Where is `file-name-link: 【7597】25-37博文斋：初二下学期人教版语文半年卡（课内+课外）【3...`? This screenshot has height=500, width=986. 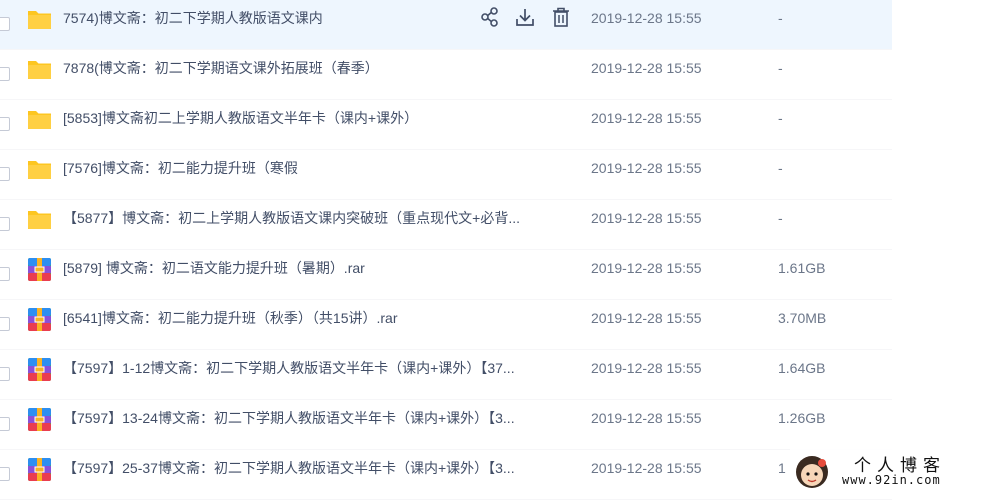
file-name-link: 【7597】25-37博文斋：初二下学期人教版语文半年卡（课内+课外）【3... is located at coordinates (289, 468).